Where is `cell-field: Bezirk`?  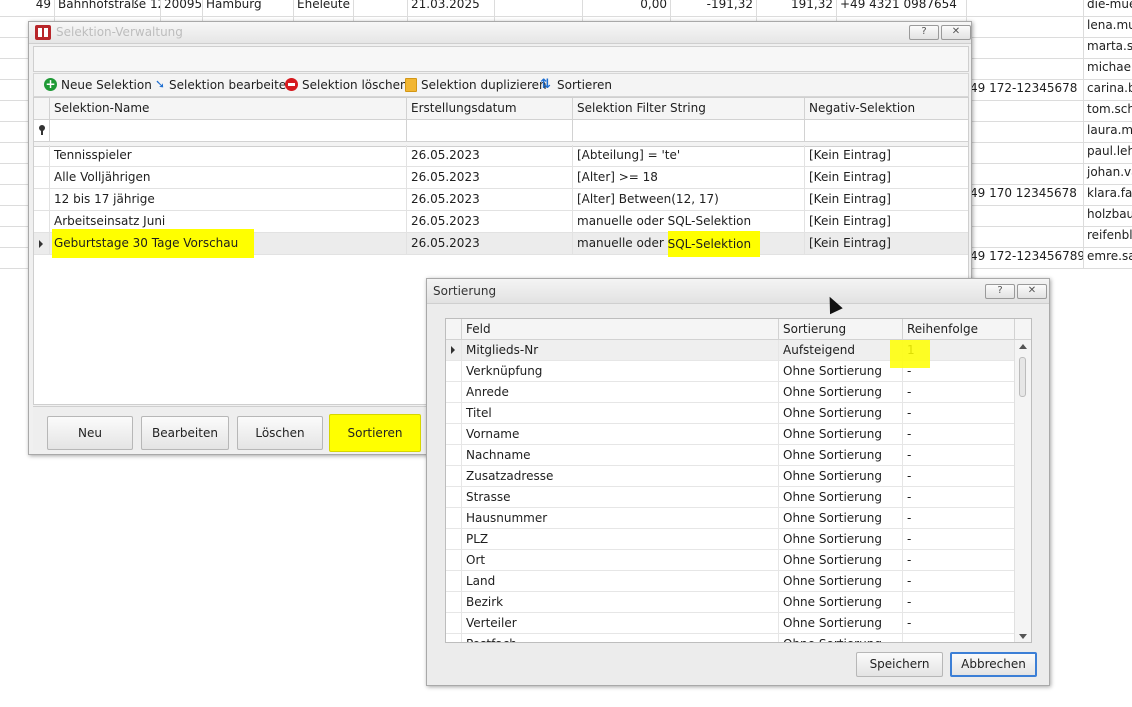
cell-field: Bezirk is located at coordinates (620, 602).